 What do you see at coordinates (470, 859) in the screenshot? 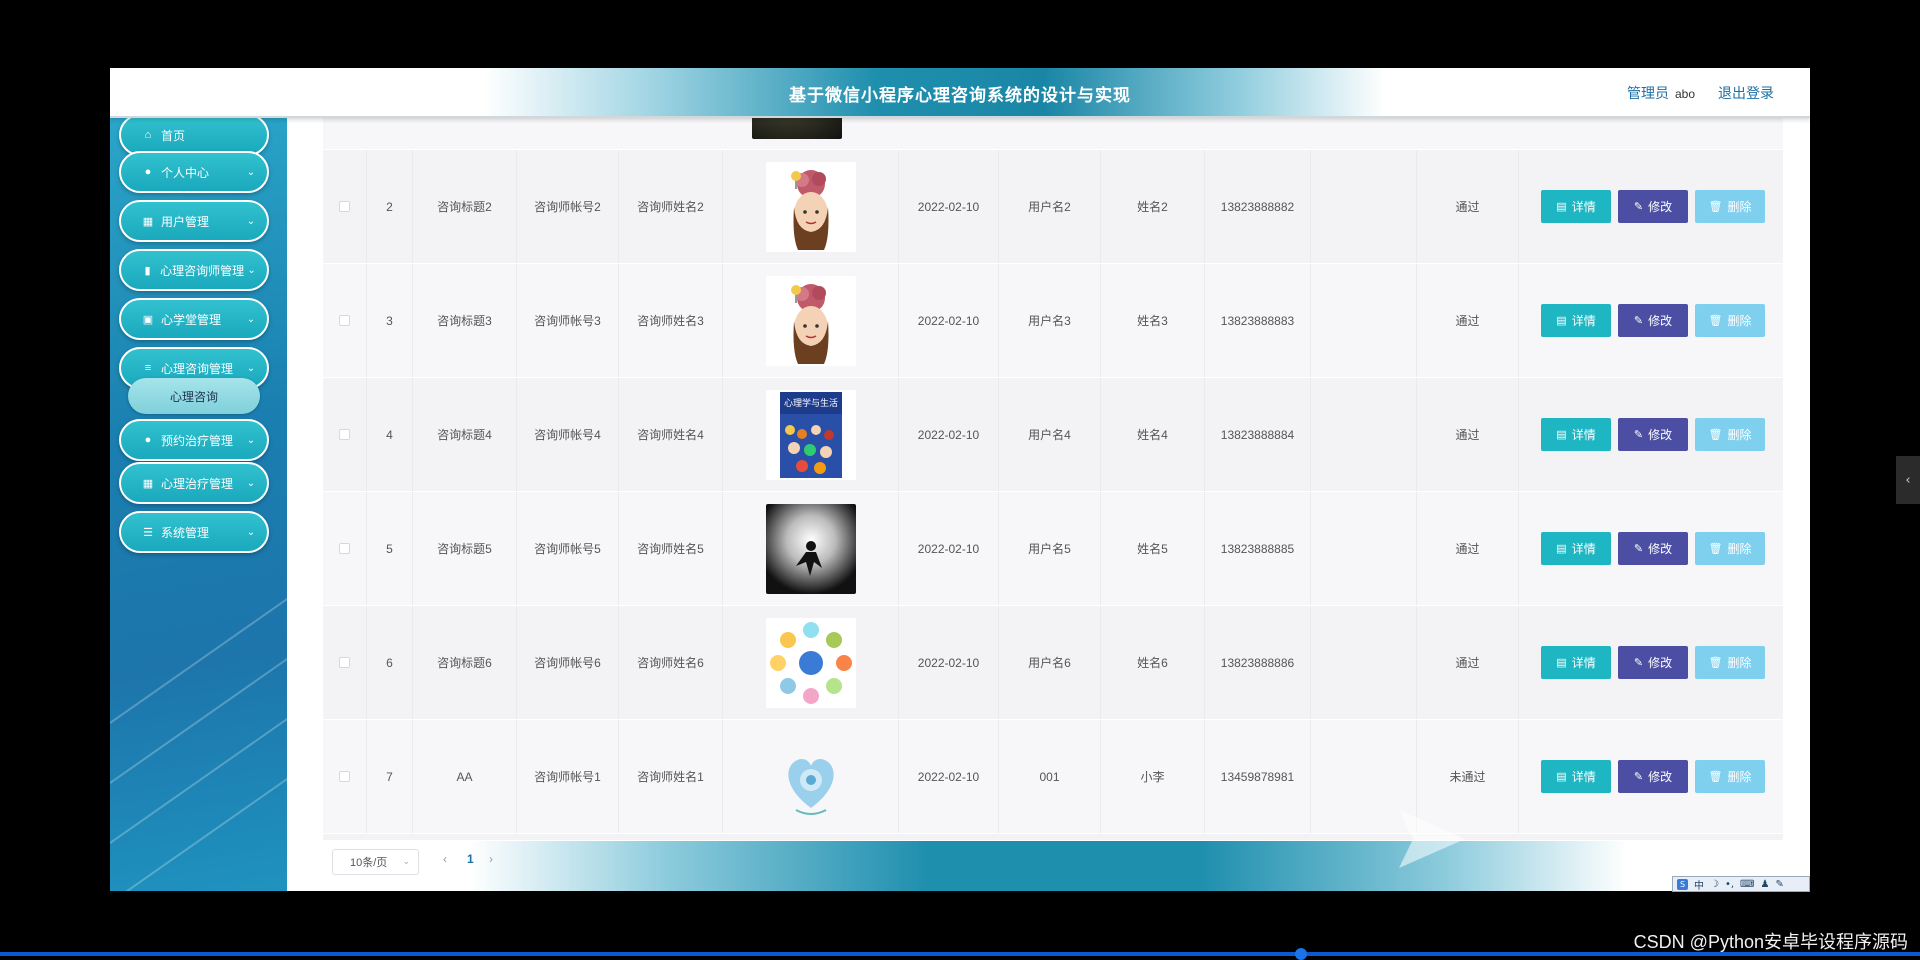
I see `page-number-current: 1` at bounding box center [470, 859].